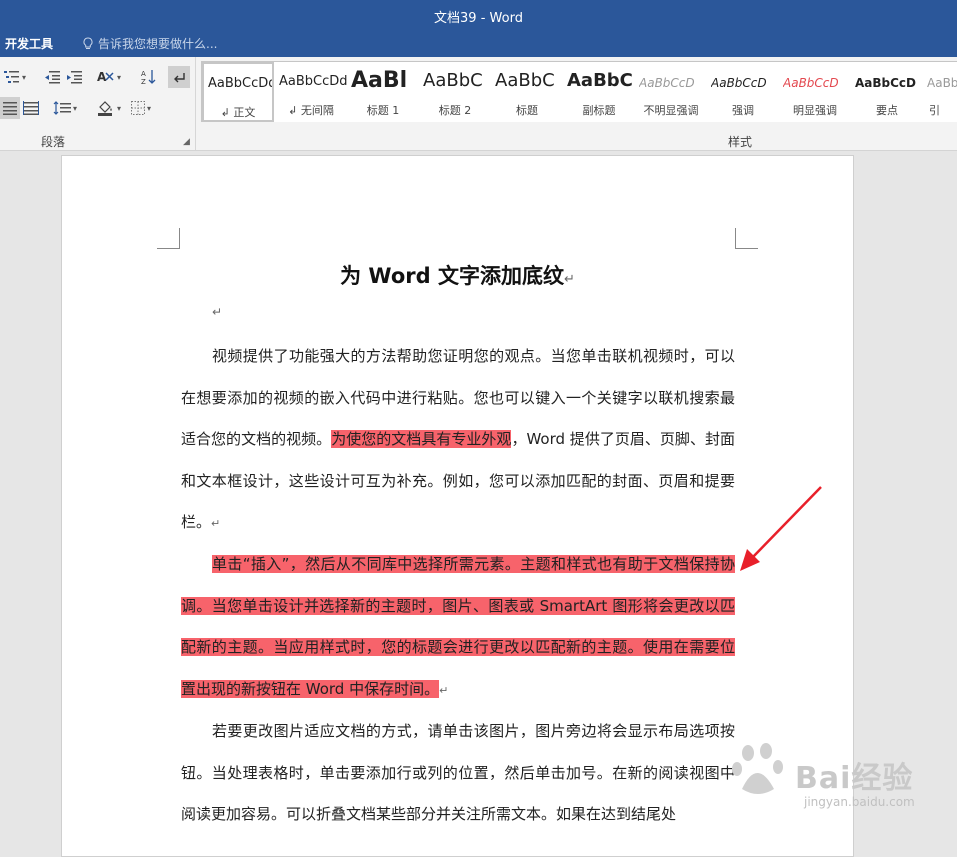  Describe the element at coordinates (859, 802) in the screenshot. I see `watermark-url: jingyan.baidu.com` at that location.